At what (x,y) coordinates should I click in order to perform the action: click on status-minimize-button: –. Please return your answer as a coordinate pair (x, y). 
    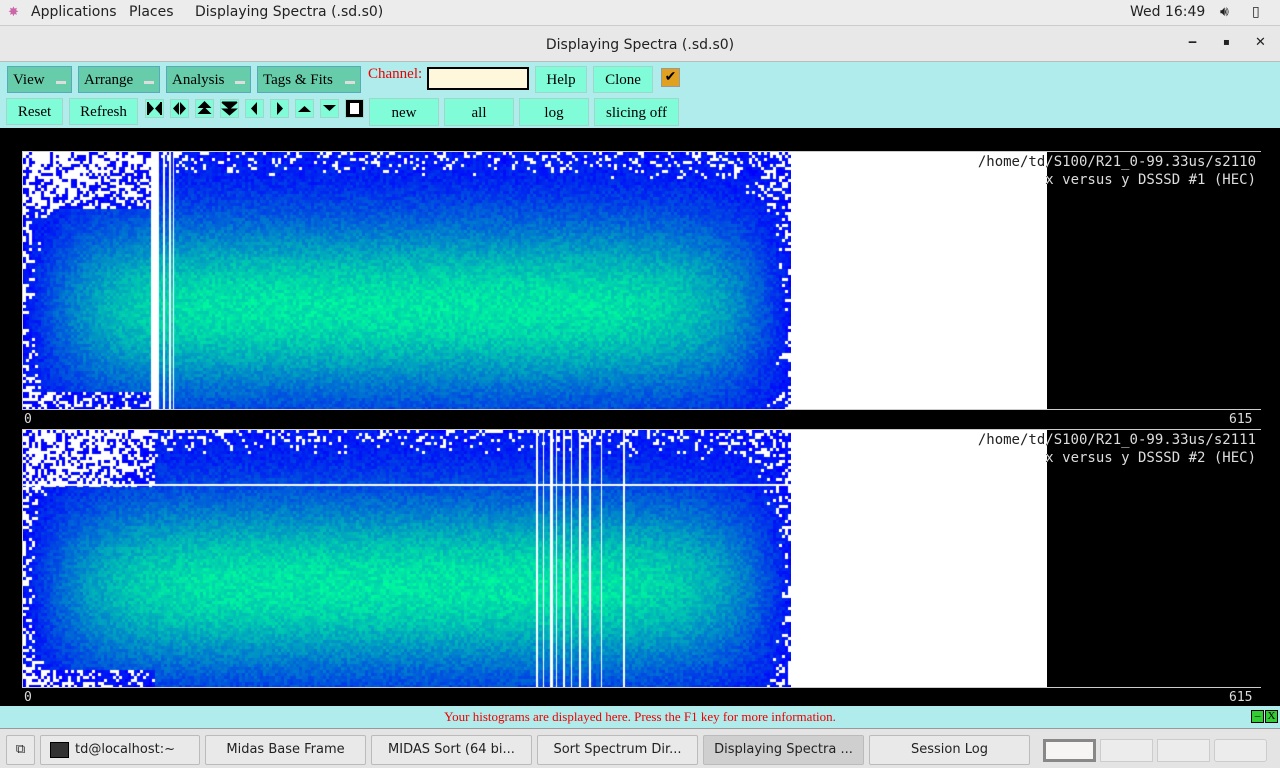
    Looking at the image, I should click on (1257, 716).